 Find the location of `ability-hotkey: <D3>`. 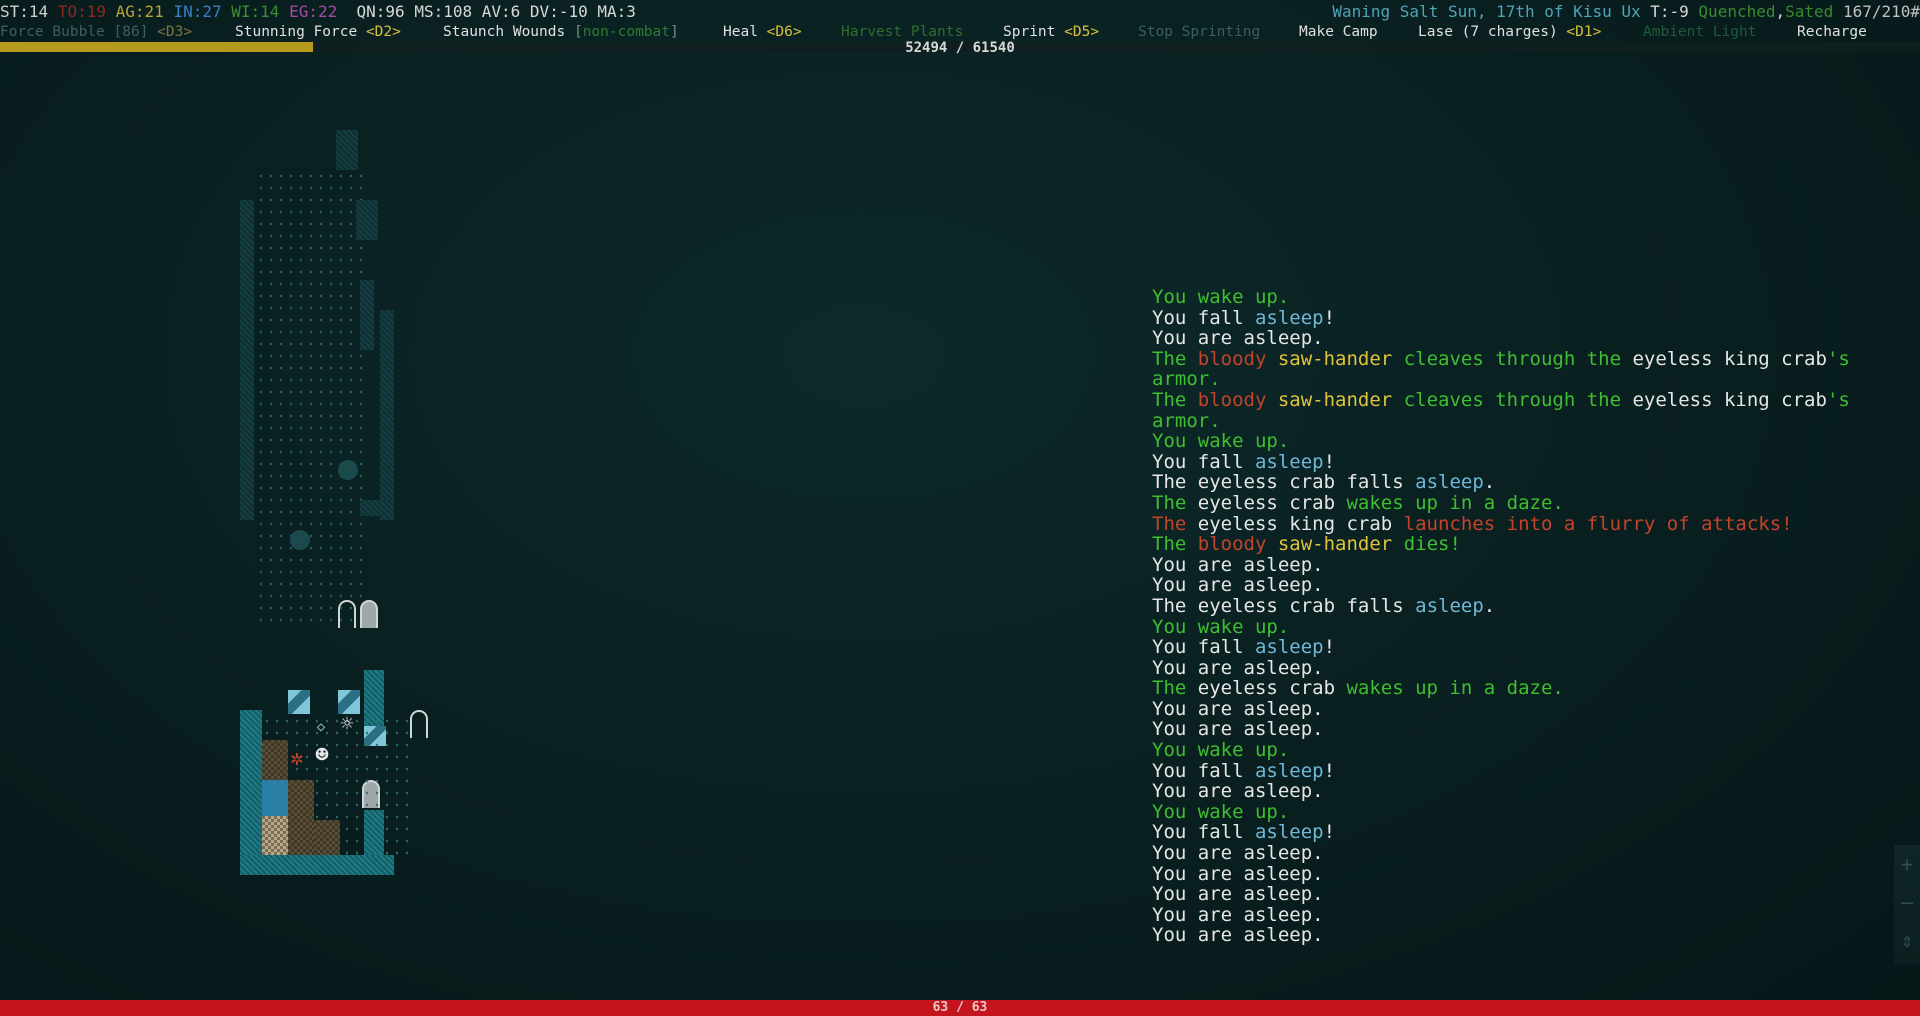

ability-hotkey: <D3> is located at coordinates (175, 32).